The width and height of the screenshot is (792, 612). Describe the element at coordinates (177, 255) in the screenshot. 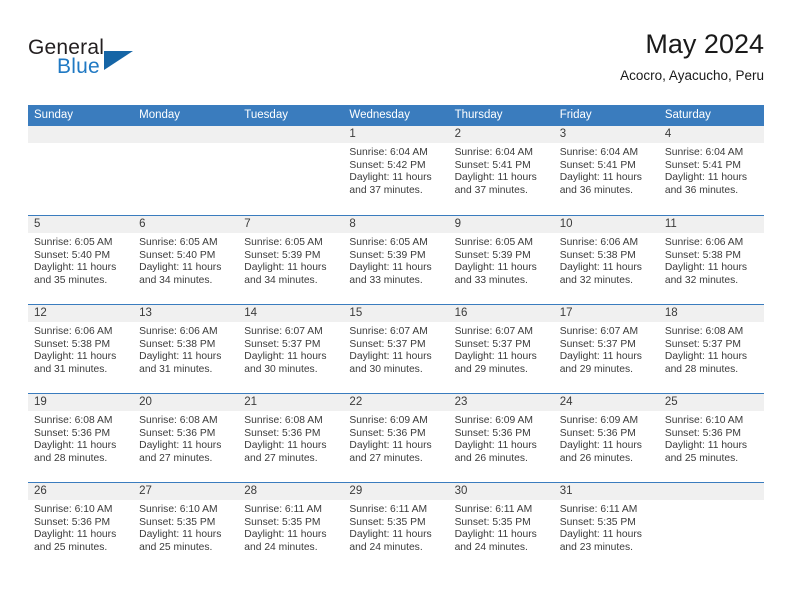

I see `sunset-text: Sunset: 5:40 PM` at that location.